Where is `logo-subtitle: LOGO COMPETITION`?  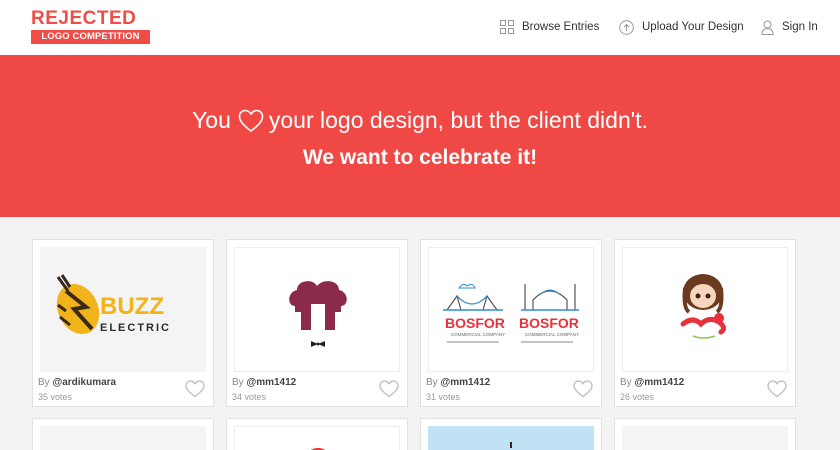 logo-subtitle: LOGO COMPETITION is located at coordinates (90, 37).